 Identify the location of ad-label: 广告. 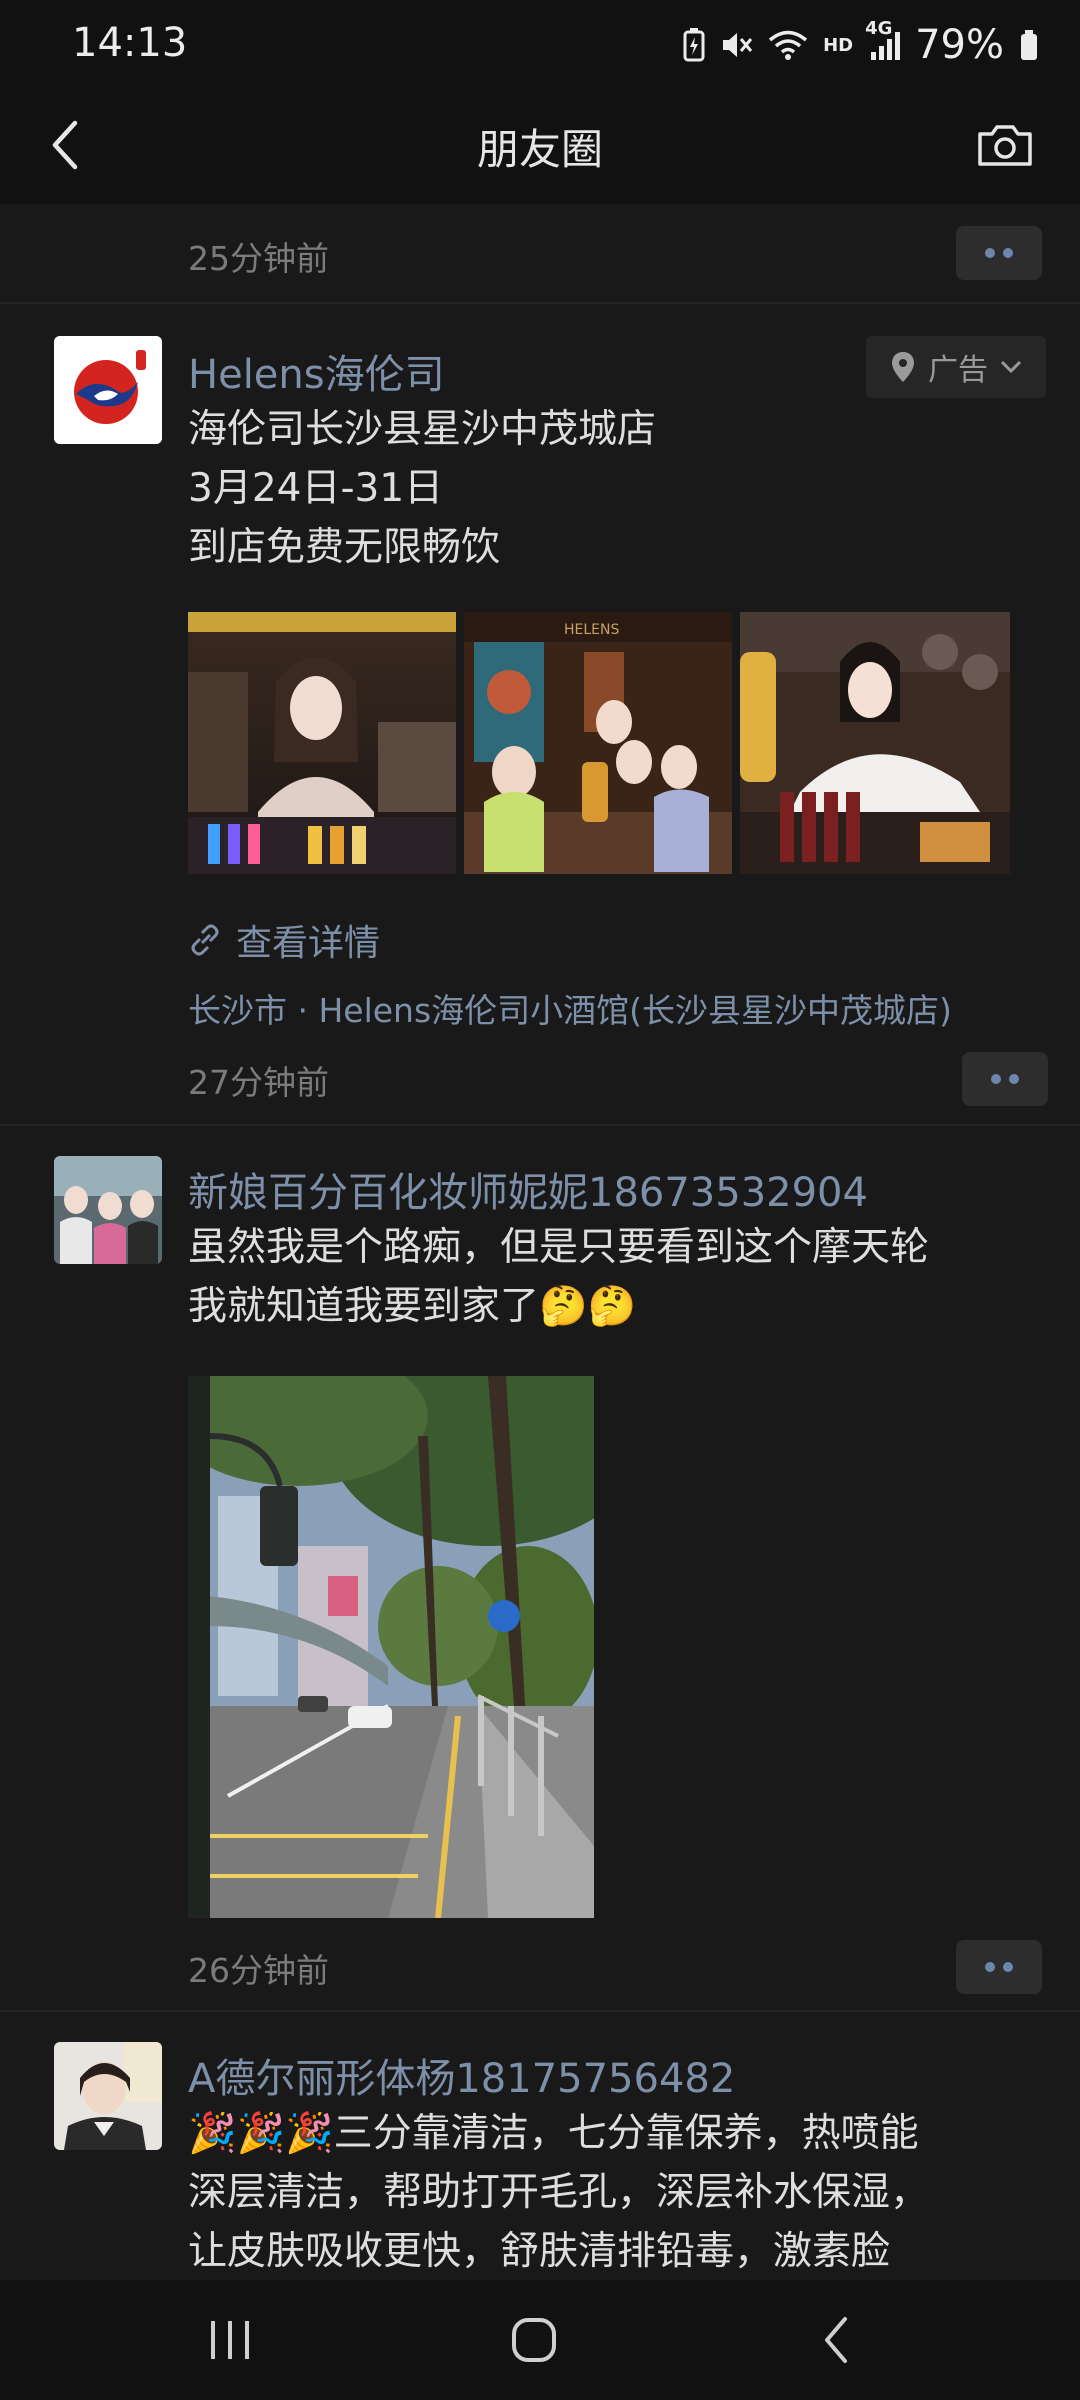
(958, 370).